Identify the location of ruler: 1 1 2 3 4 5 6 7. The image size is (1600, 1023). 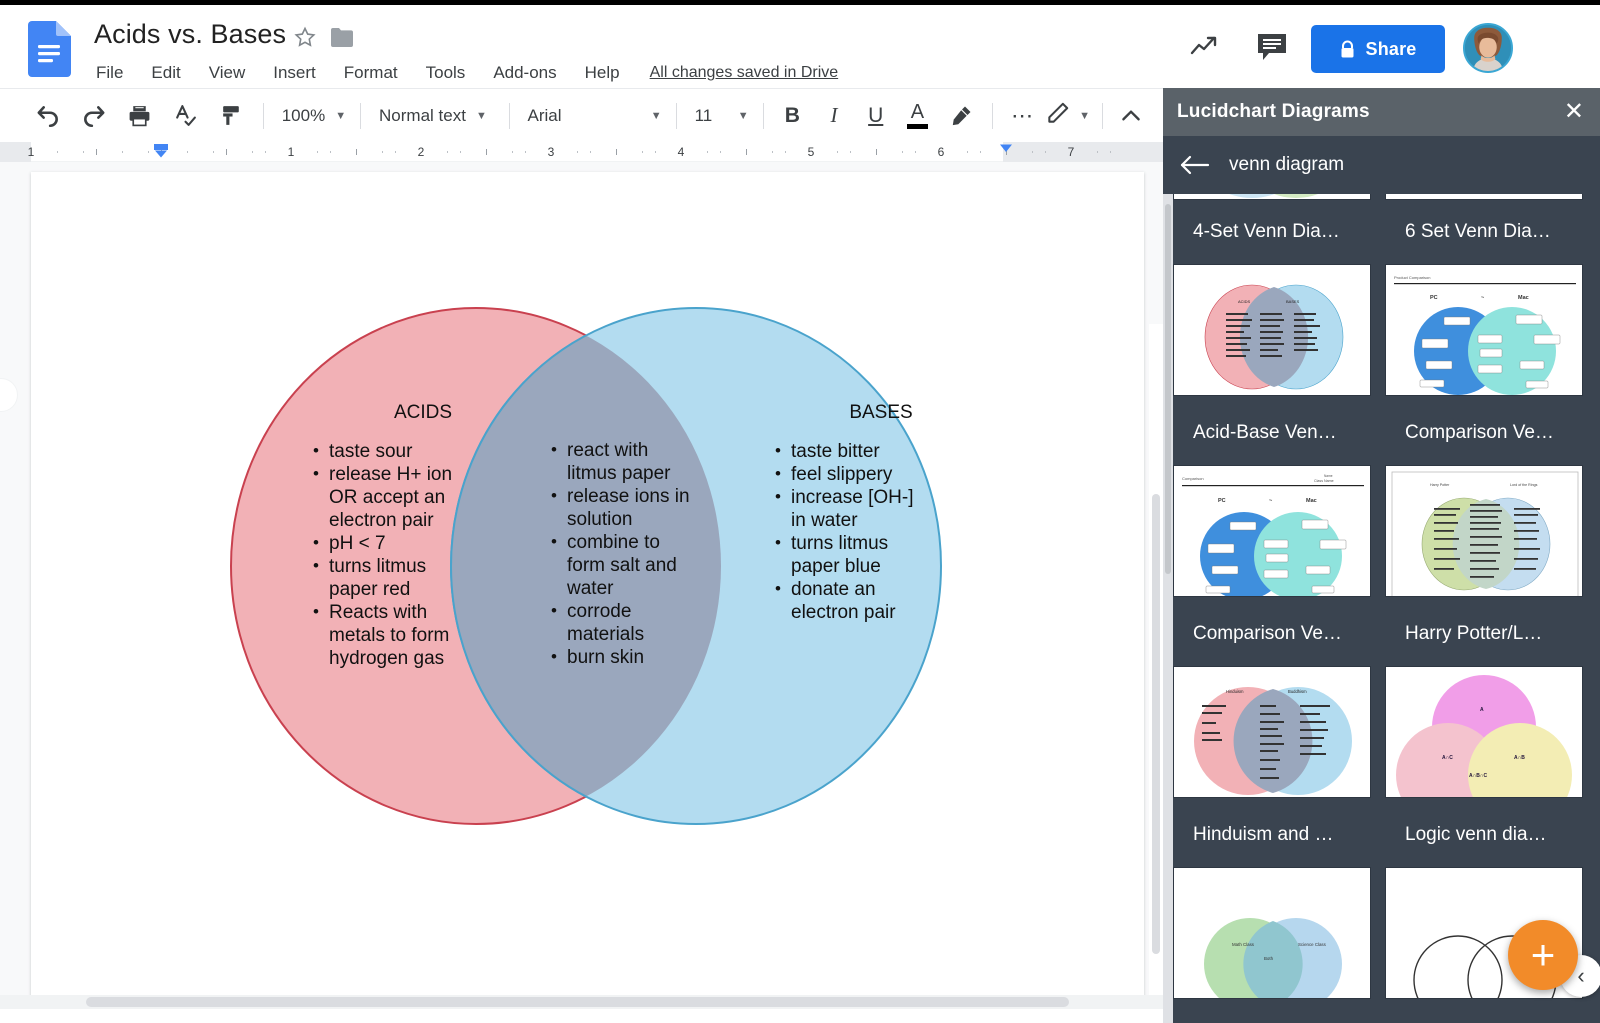
(581, 152).